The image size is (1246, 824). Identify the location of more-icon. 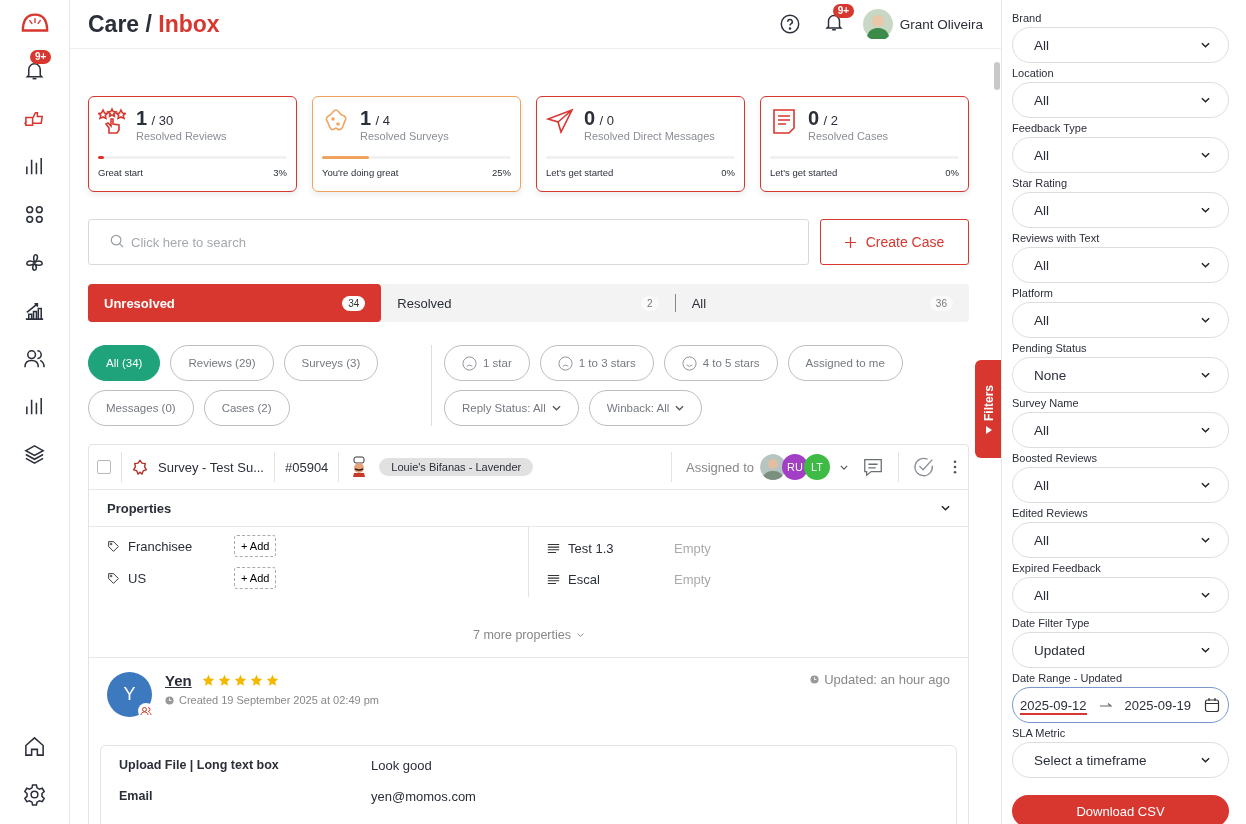
(955, 467).